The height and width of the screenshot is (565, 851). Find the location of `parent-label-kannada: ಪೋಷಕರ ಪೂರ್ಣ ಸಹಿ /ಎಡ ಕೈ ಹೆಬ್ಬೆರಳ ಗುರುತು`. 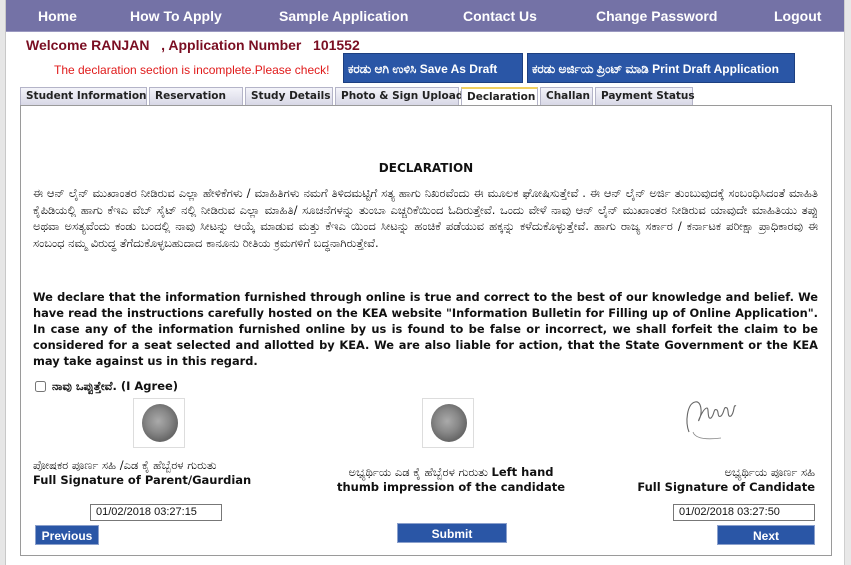

parent-label-kannada: ಪೋಷಕರ ಪೂರ್ಣ ಸಹಿ /ಎಡ ಕೈ ಹೆಬ್ಬೆರಳ ಗುರುತು is located at coordinates (125, 465).